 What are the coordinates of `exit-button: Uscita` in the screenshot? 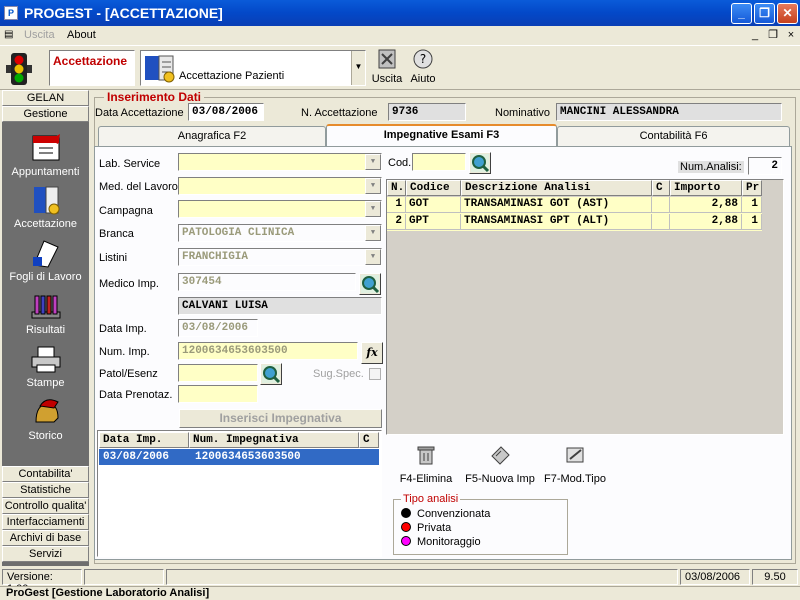 It's located at (387, 68).